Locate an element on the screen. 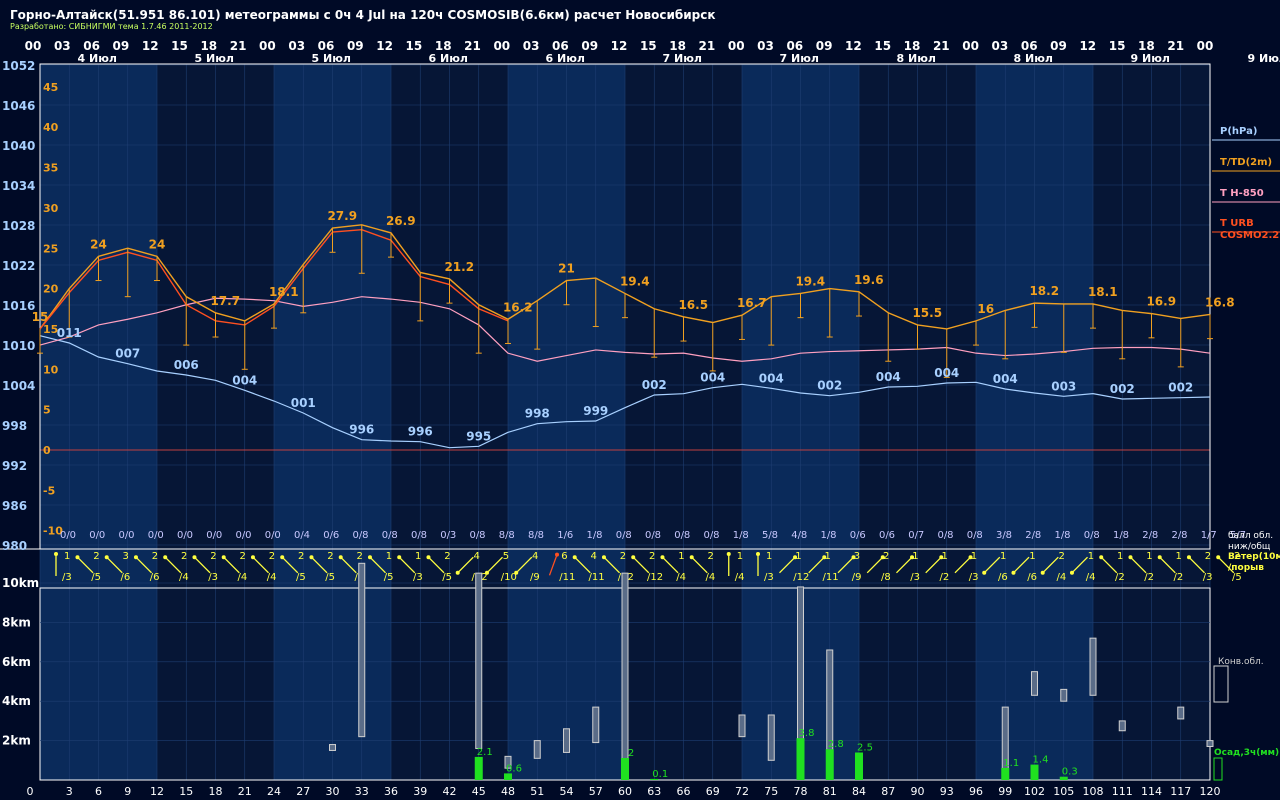 This screenshot has width=1280, height=800. temperature-data-label: 18.2 is located at coordinates (1044, 291).